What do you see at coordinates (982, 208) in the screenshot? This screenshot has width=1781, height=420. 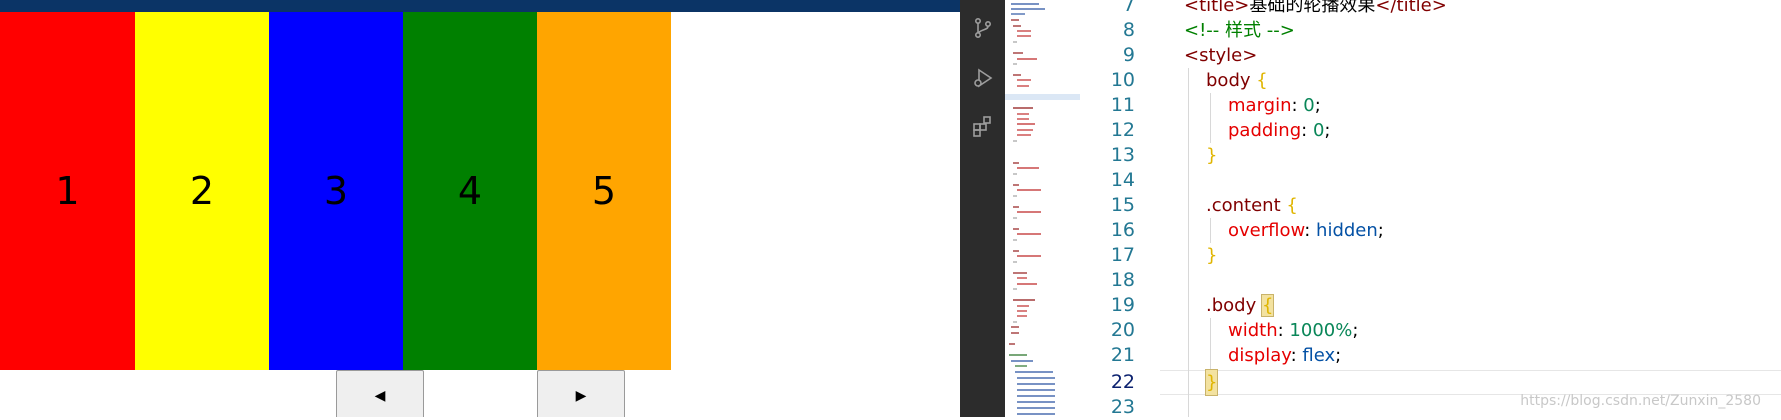 I see `activity-bar` at bounding box center [982, 208].